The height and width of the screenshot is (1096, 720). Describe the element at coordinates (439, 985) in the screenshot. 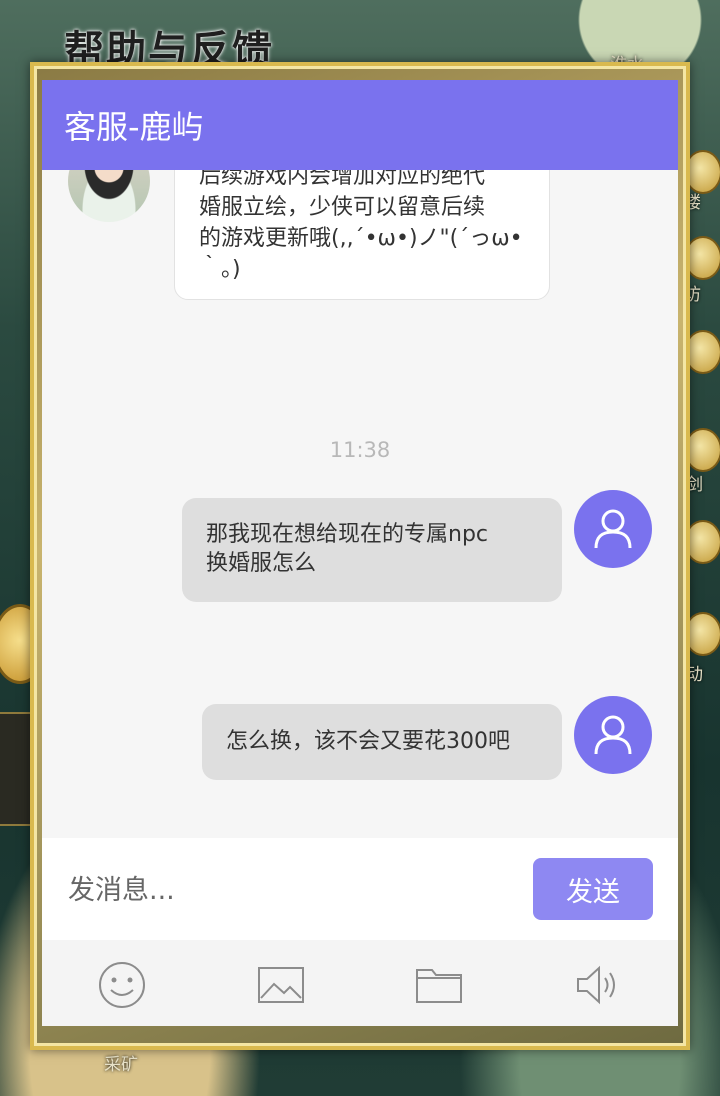

I see `folder-icon` at that location.